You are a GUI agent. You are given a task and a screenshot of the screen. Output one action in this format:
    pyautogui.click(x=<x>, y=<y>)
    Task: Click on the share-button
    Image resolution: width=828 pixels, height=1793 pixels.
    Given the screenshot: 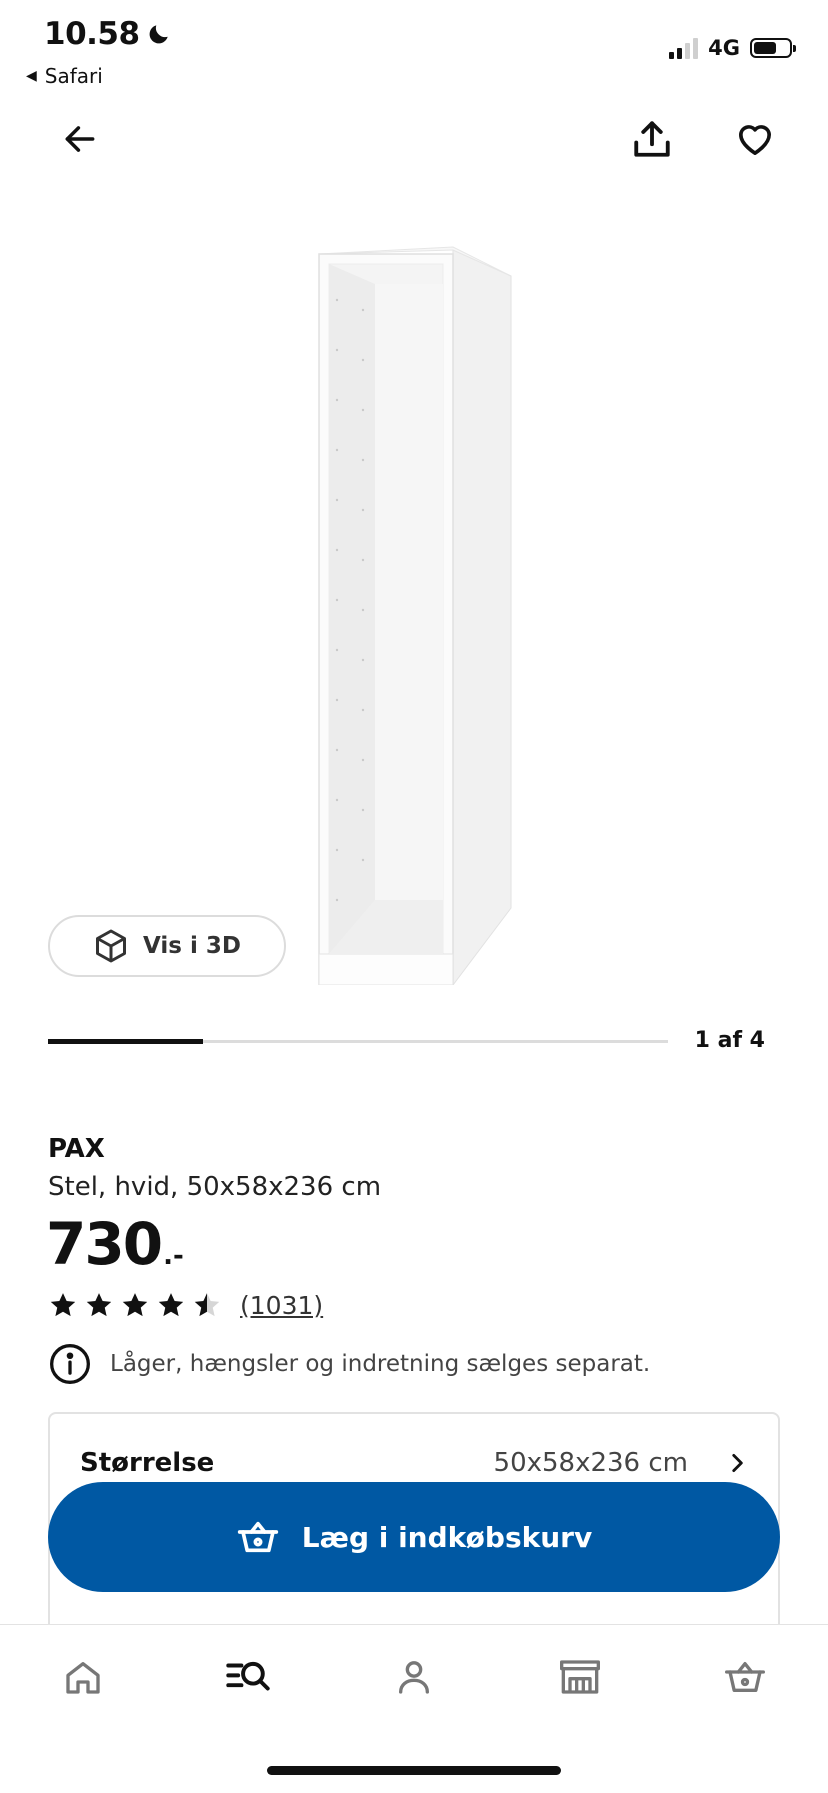 What is the action you would take?
    pyautogui.click(x=652, y=139)
    